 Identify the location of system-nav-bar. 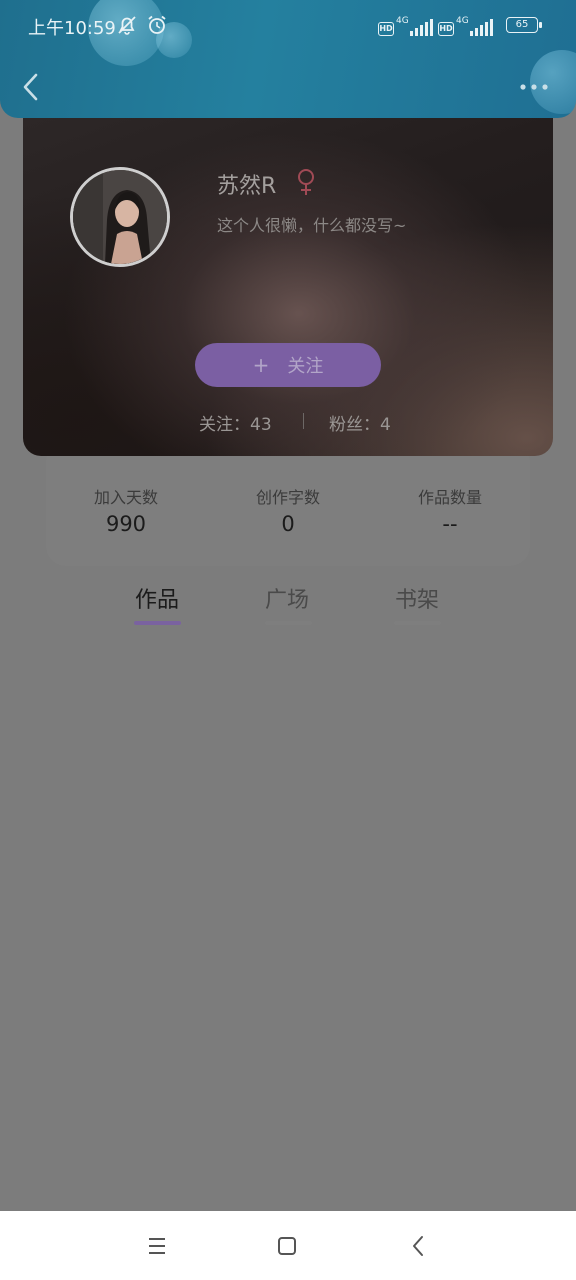
(288, 1245).